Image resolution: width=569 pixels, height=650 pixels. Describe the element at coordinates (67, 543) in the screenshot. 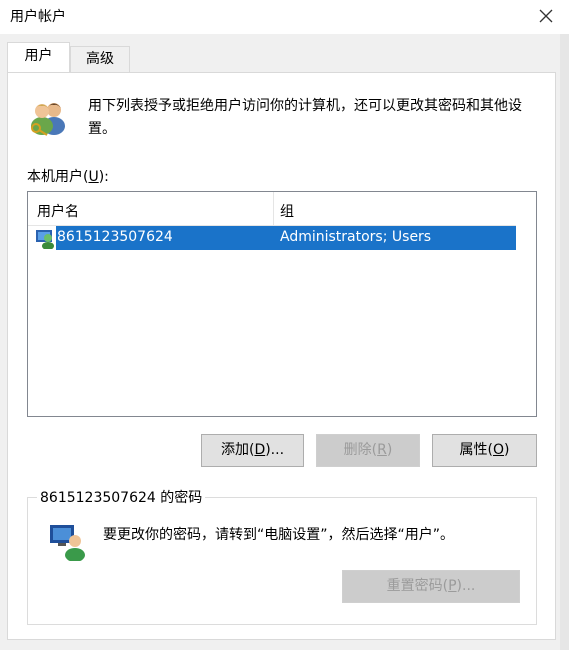

I see `user-computer-icon` at that location.